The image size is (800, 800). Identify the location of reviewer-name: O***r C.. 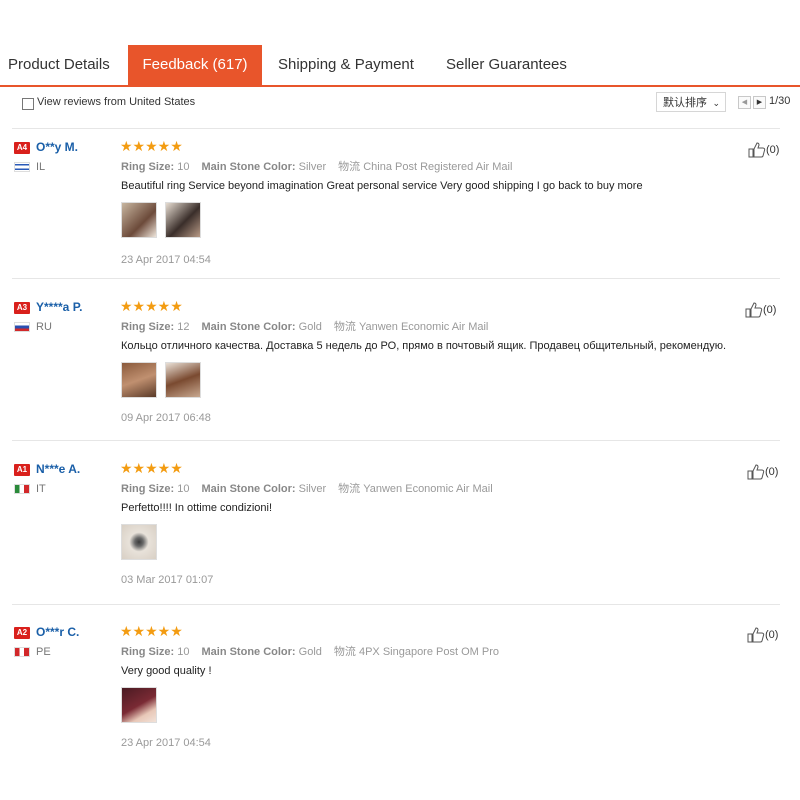
(58, 632).